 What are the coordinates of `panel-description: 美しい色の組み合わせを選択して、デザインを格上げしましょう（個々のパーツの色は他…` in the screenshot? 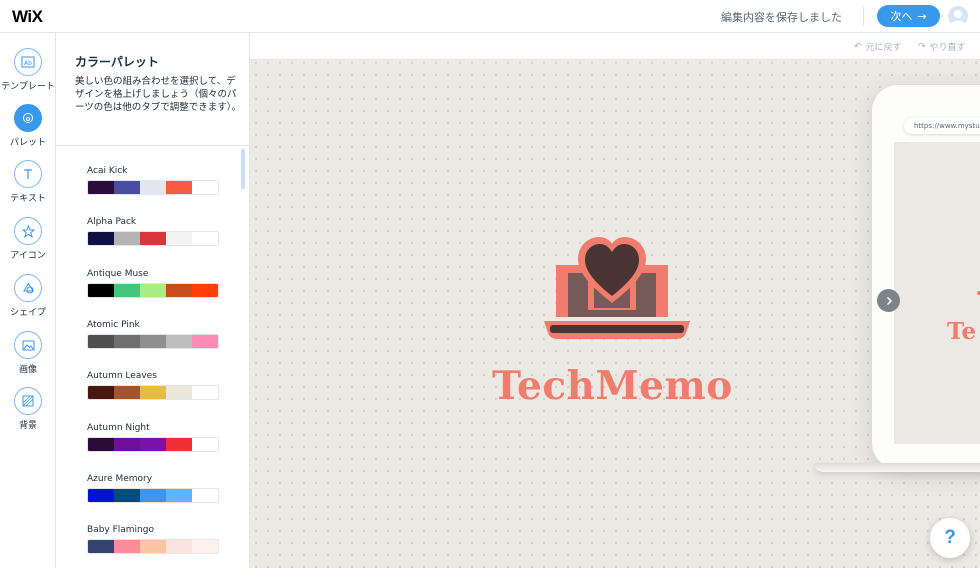 It's located at (158, 94).